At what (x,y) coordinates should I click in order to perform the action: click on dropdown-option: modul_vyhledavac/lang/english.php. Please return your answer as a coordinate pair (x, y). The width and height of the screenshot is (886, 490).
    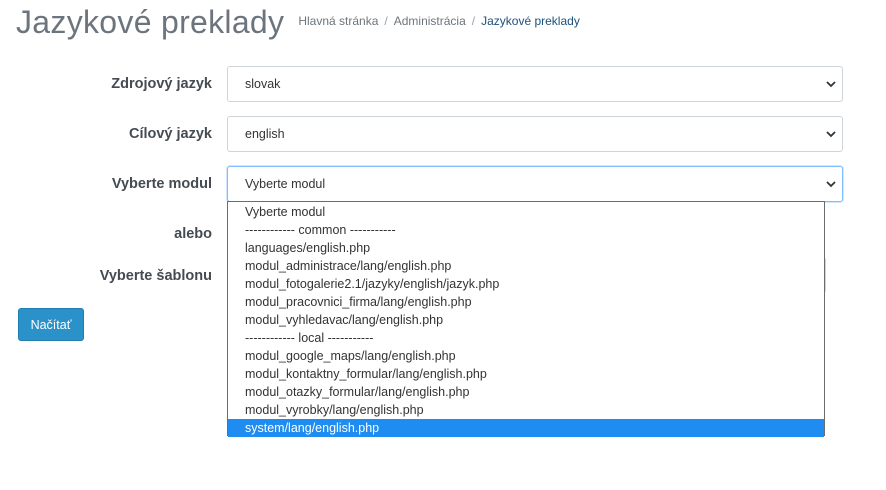
    Looking at the image, I should click on (526, 320).